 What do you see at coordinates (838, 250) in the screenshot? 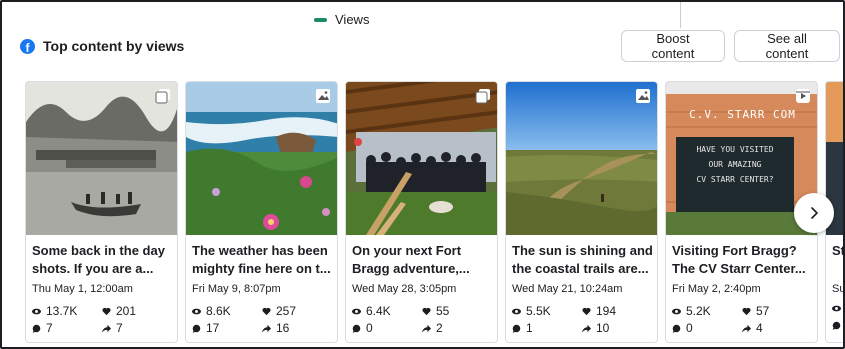
I see `post-caption: St lo` at bounding box center [838, 250].